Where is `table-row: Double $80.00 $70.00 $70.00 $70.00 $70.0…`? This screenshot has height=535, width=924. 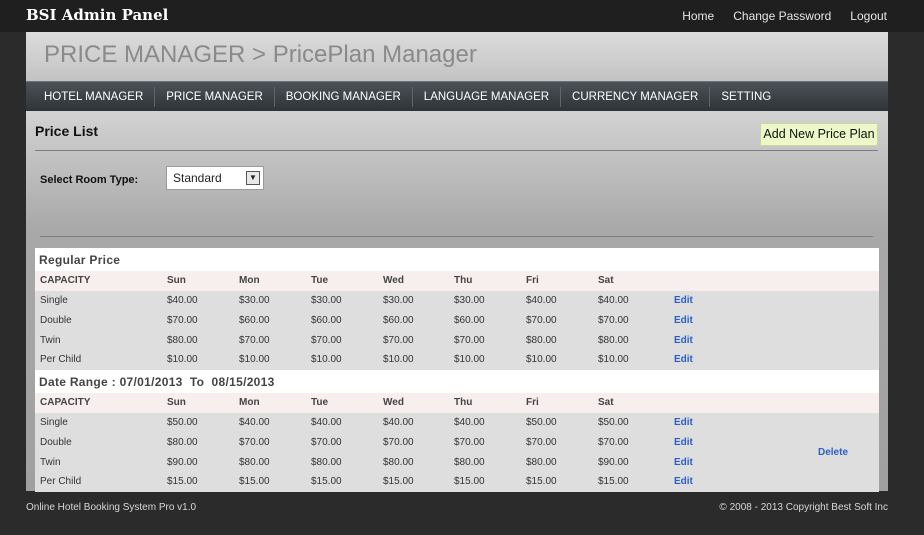
table-row: Double $80.00 $70.00 $70.00 $70.00 $70.0… is located at coordinates (457, 443).